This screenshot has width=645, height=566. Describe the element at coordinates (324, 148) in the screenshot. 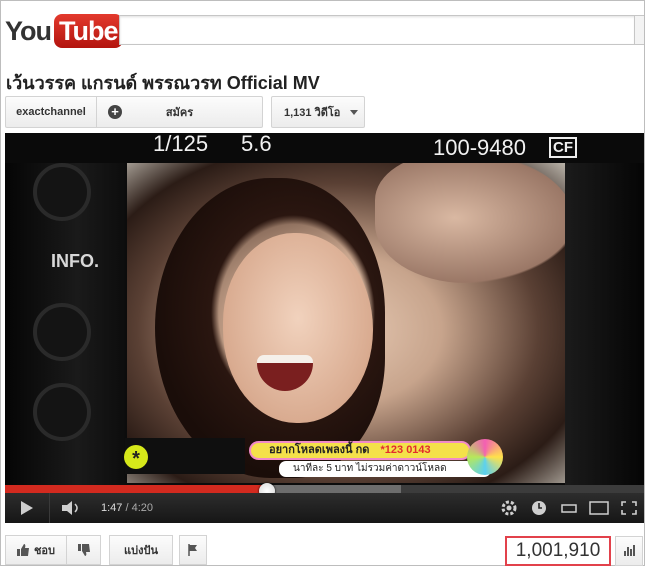

I see `camera-top-strip: 1/125 5.6 100-9480 CF` at that location.